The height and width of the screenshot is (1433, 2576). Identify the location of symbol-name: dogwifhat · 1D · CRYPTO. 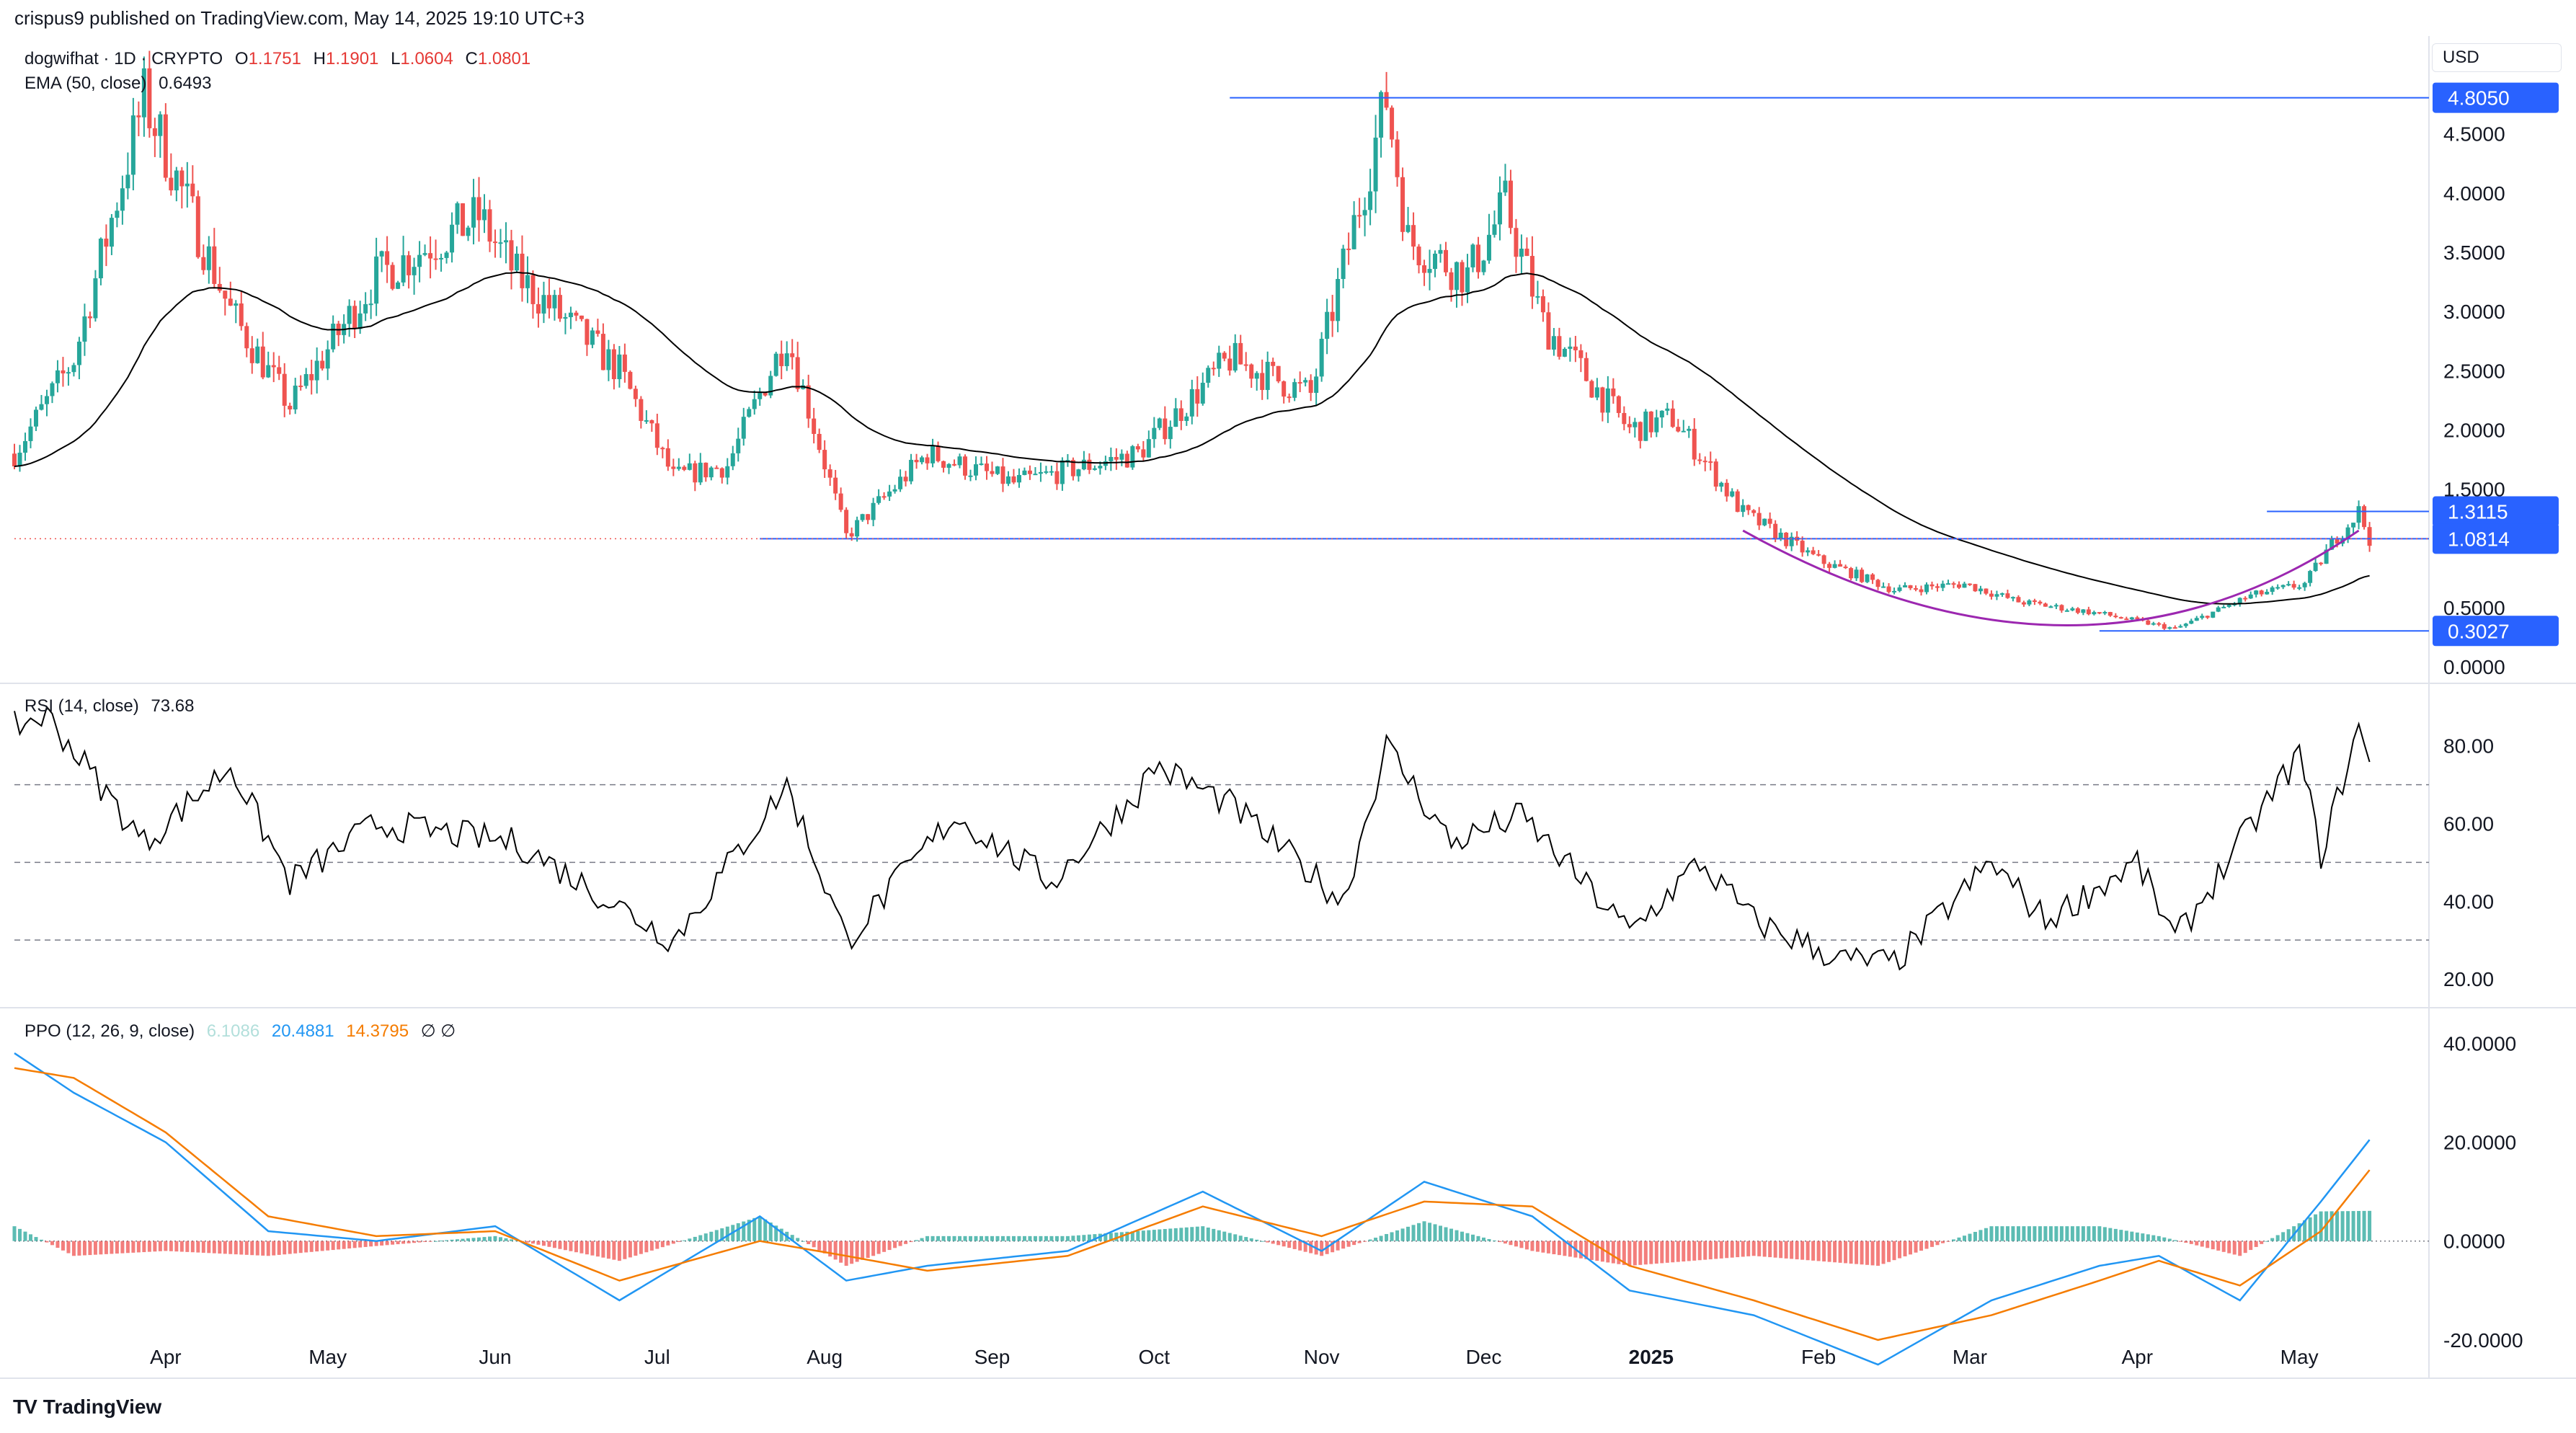
(124, 58).